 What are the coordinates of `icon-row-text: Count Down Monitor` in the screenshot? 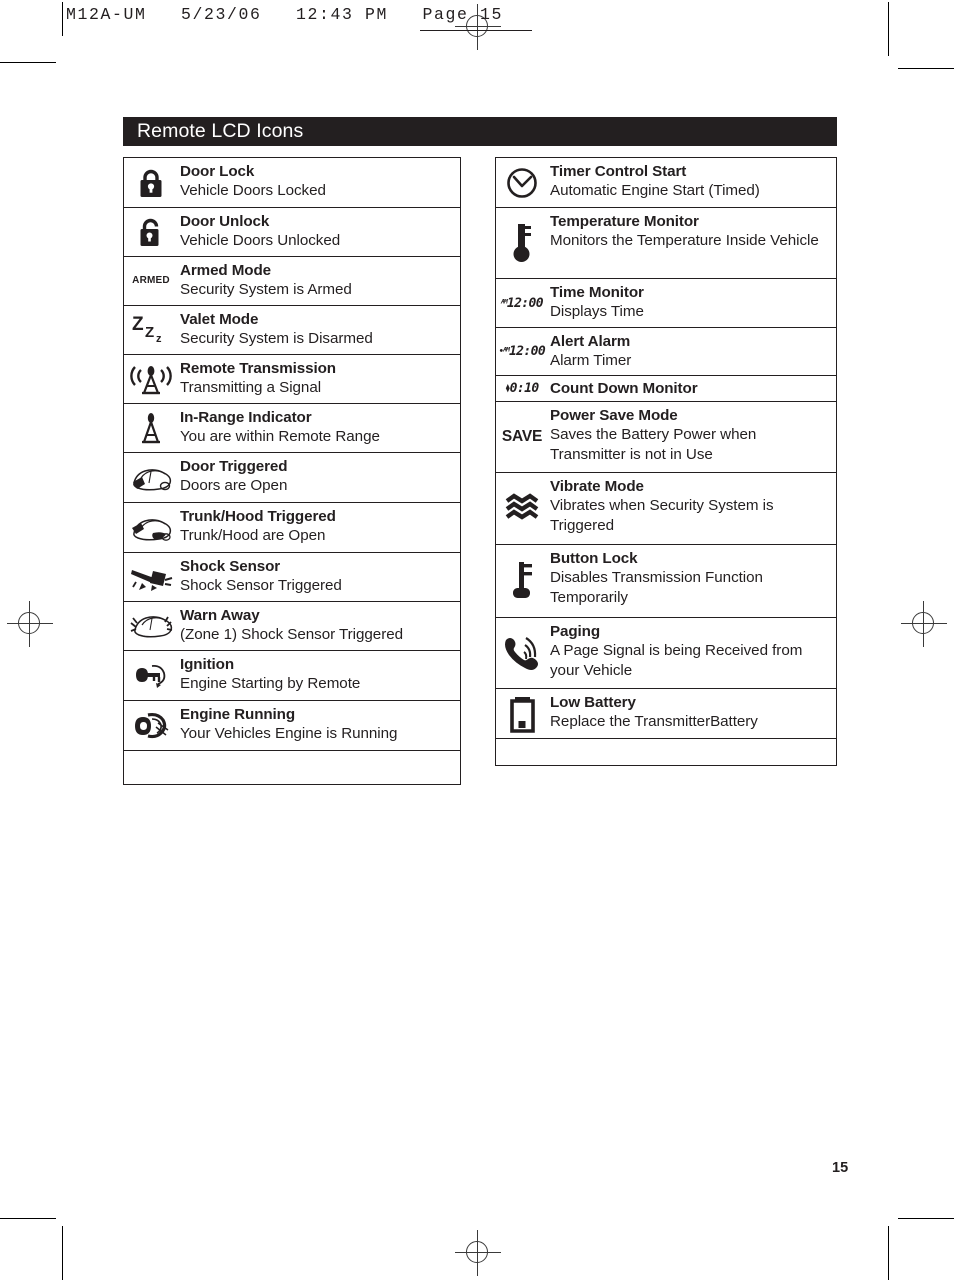 It's located at (692, 388).